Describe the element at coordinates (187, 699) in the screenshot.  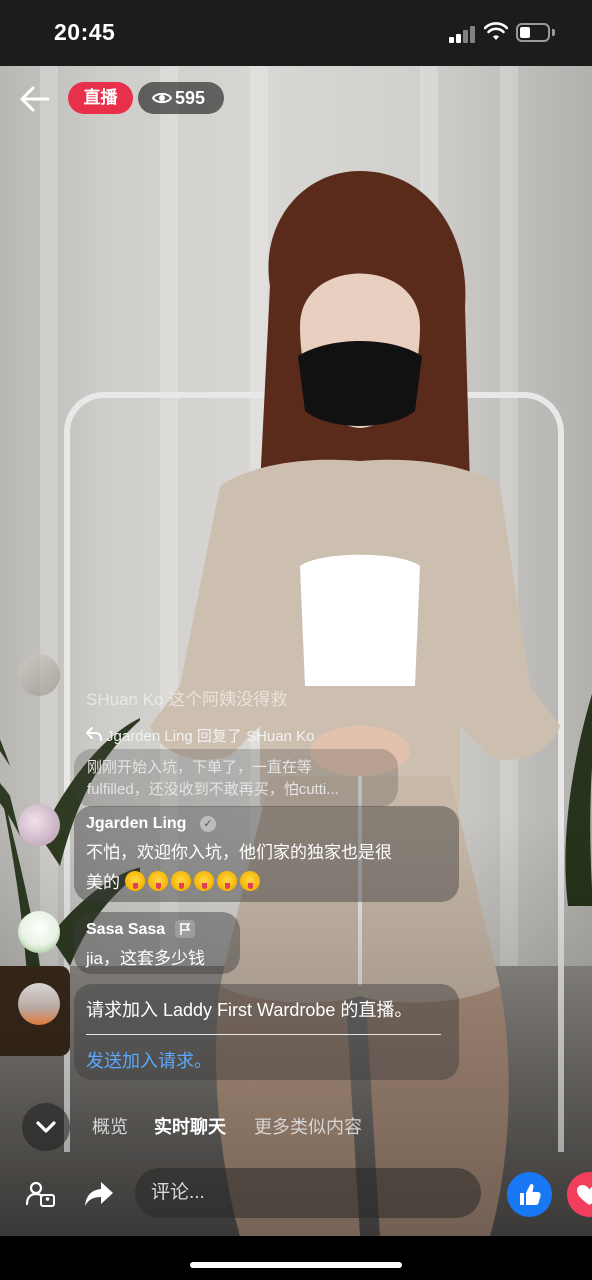
I see `comment-text: SHuan Ko 这个阿姨没得救` at that location.